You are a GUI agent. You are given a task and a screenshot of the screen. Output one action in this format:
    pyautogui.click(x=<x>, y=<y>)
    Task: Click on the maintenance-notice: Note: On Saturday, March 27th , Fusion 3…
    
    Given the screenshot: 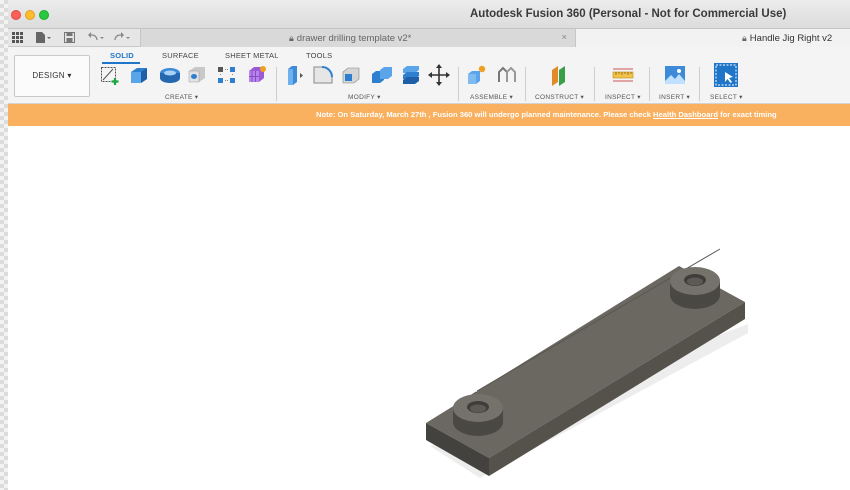 What is the action you would take?
    pyautogui.click(x=425, y=115)
    